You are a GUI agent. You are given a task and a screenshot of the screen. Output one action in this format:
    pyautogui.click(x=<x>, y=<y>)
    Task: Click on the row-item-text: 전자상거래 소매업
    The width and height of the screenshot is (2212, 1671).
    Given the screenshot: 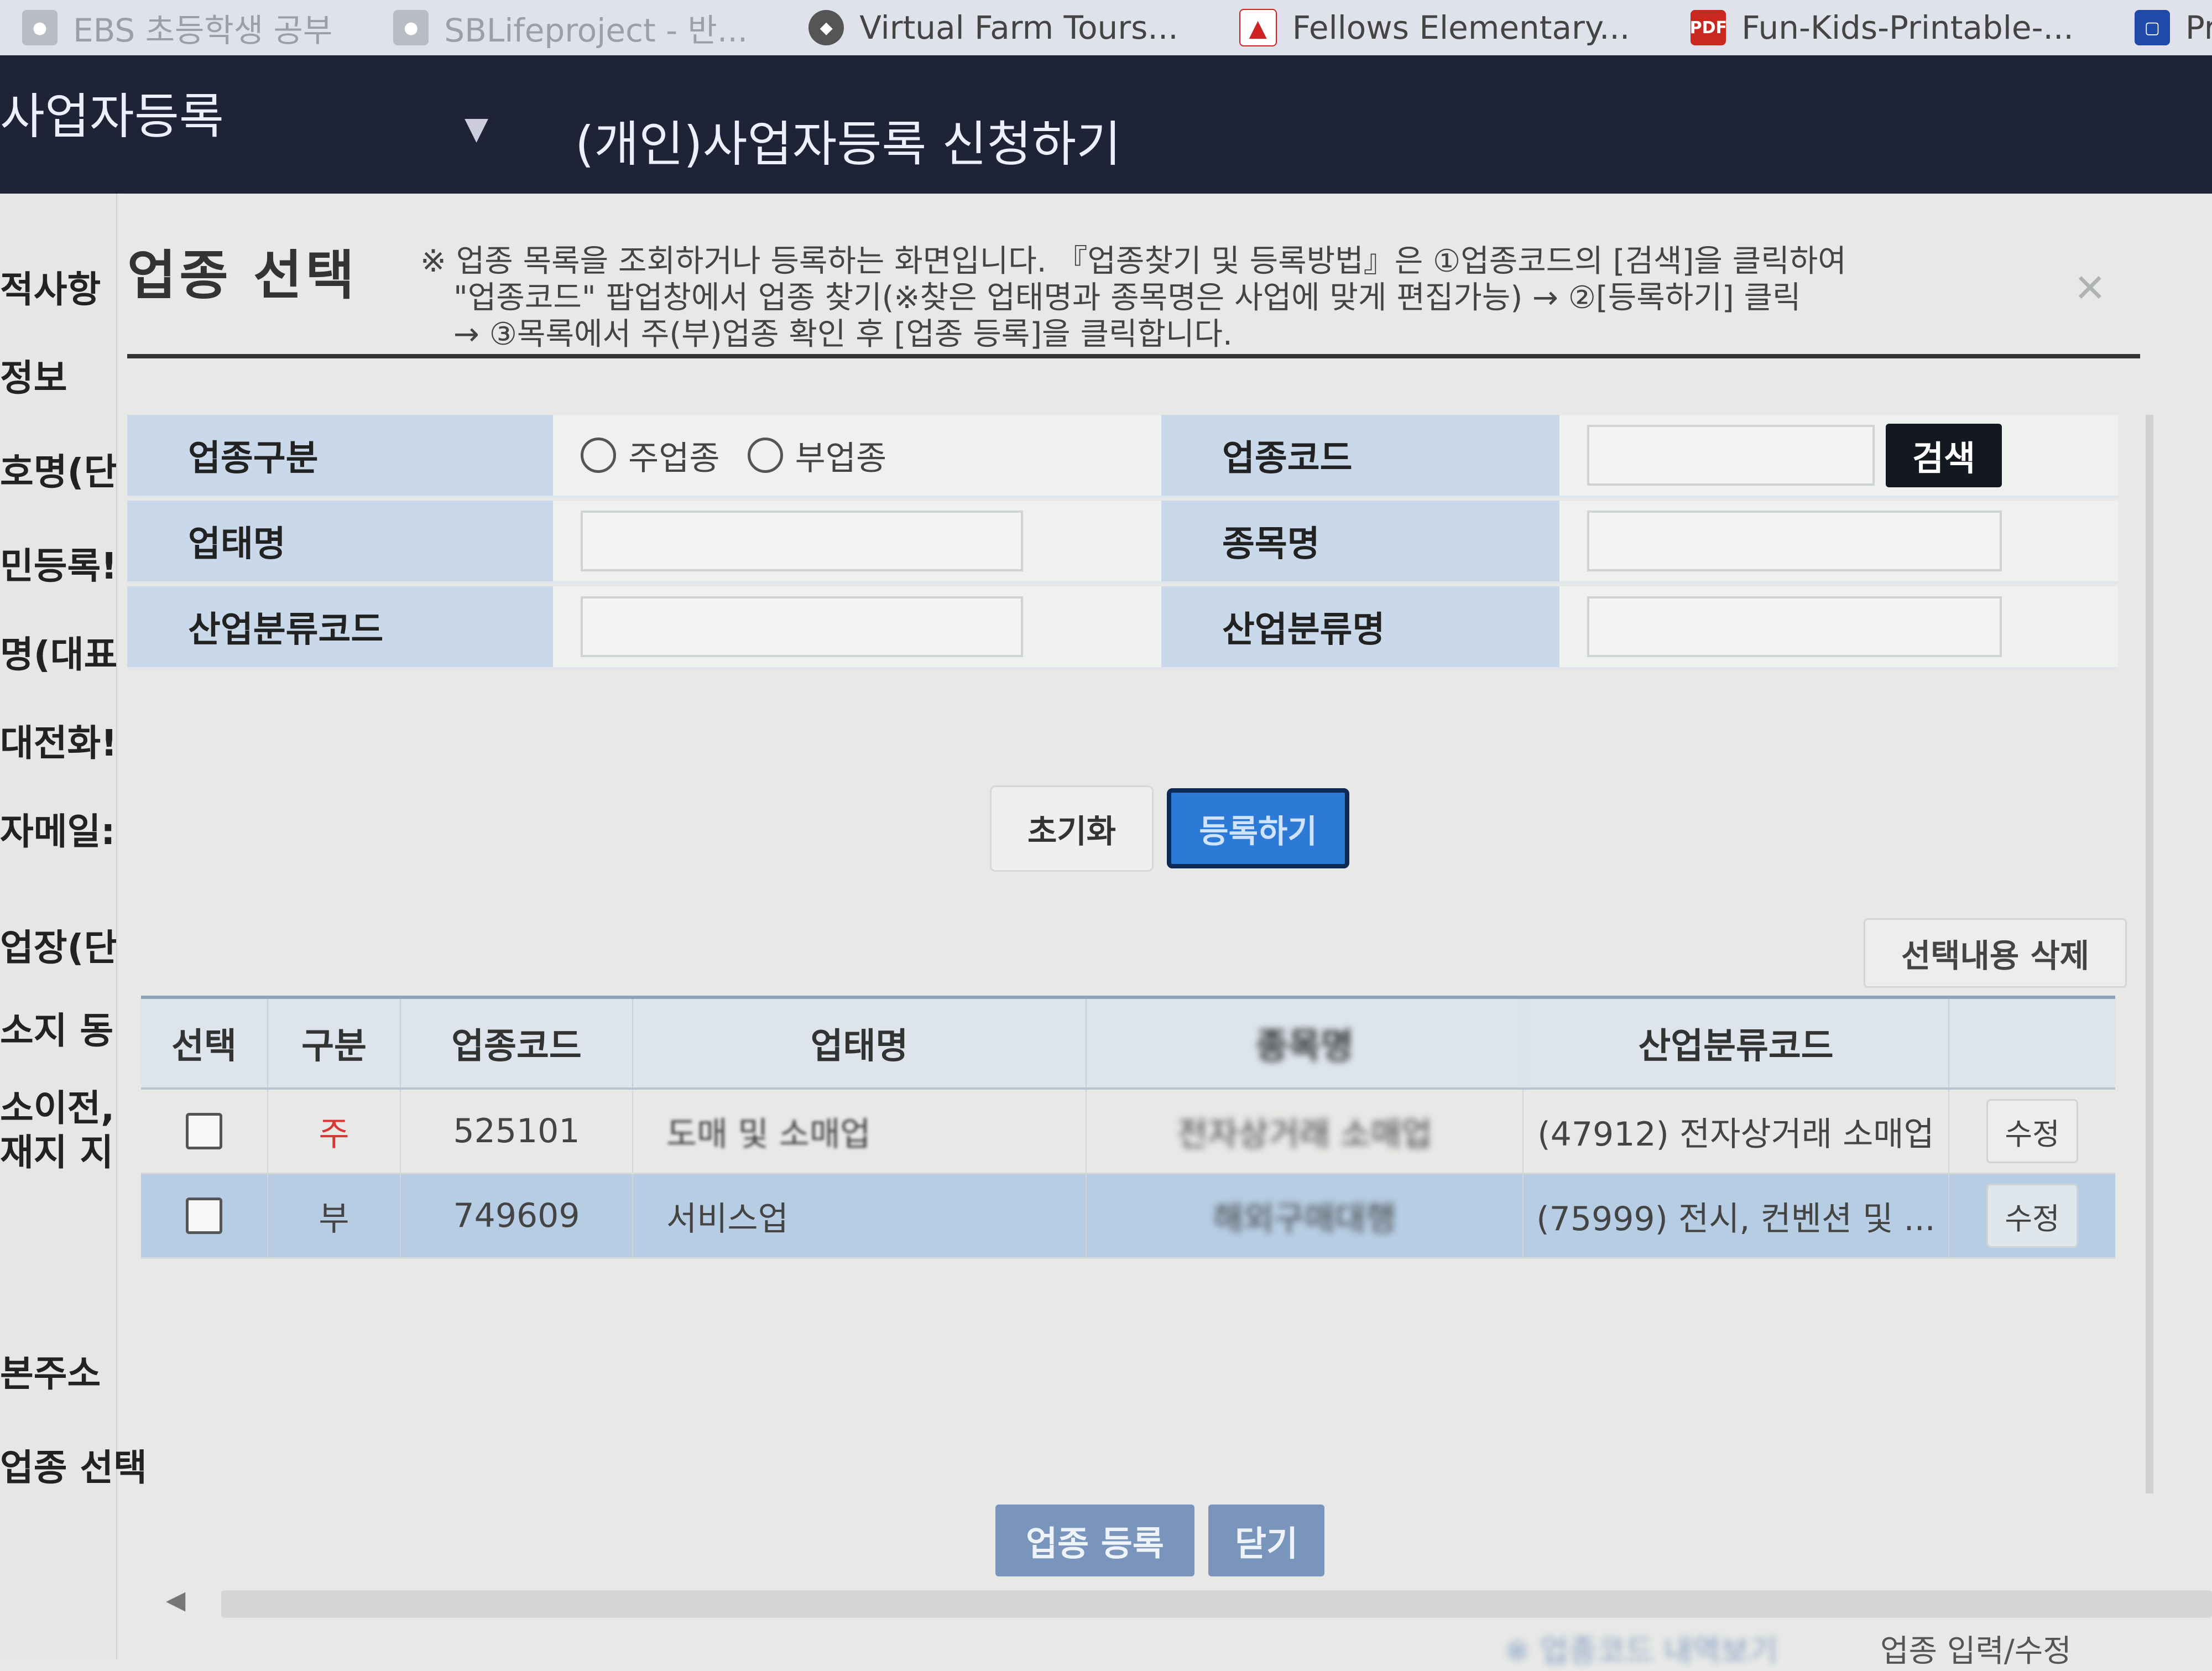 What is the action you would take?
    pyautogui.click(x=1305, y=1134)
    